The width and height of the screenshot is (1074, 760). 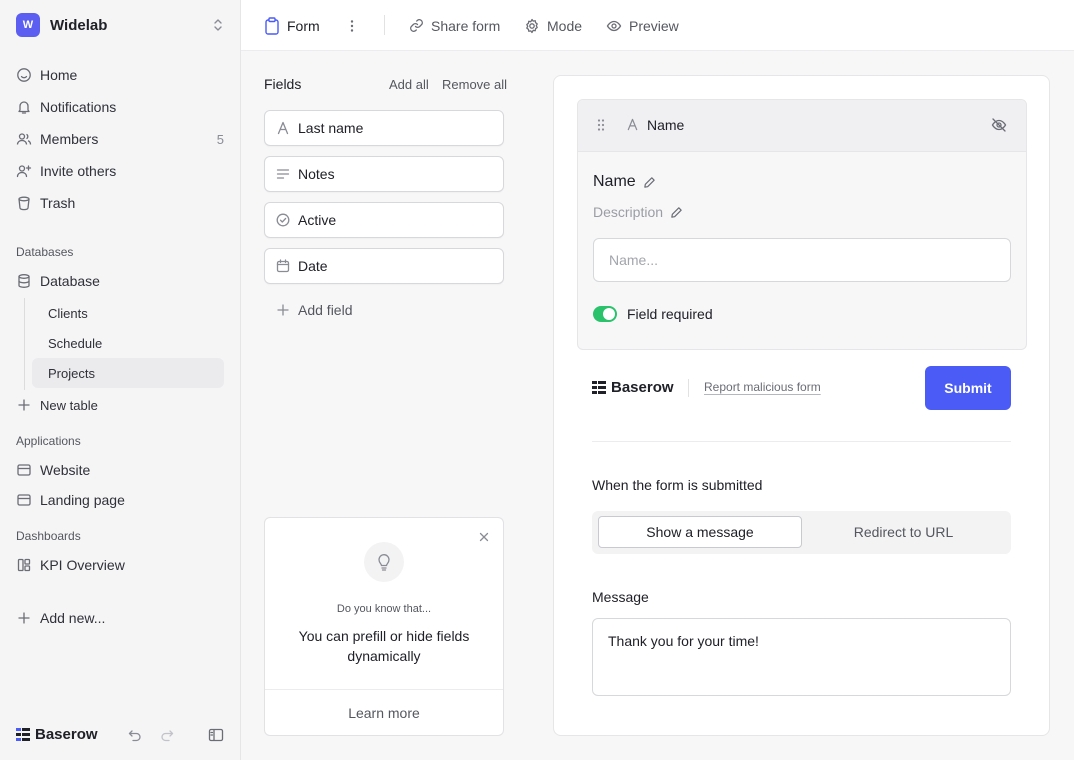 What do you see at coordinates (216, 735) in the screenshot?
I see `collapse-sidebar-icon` at bounding box center [216, 735].